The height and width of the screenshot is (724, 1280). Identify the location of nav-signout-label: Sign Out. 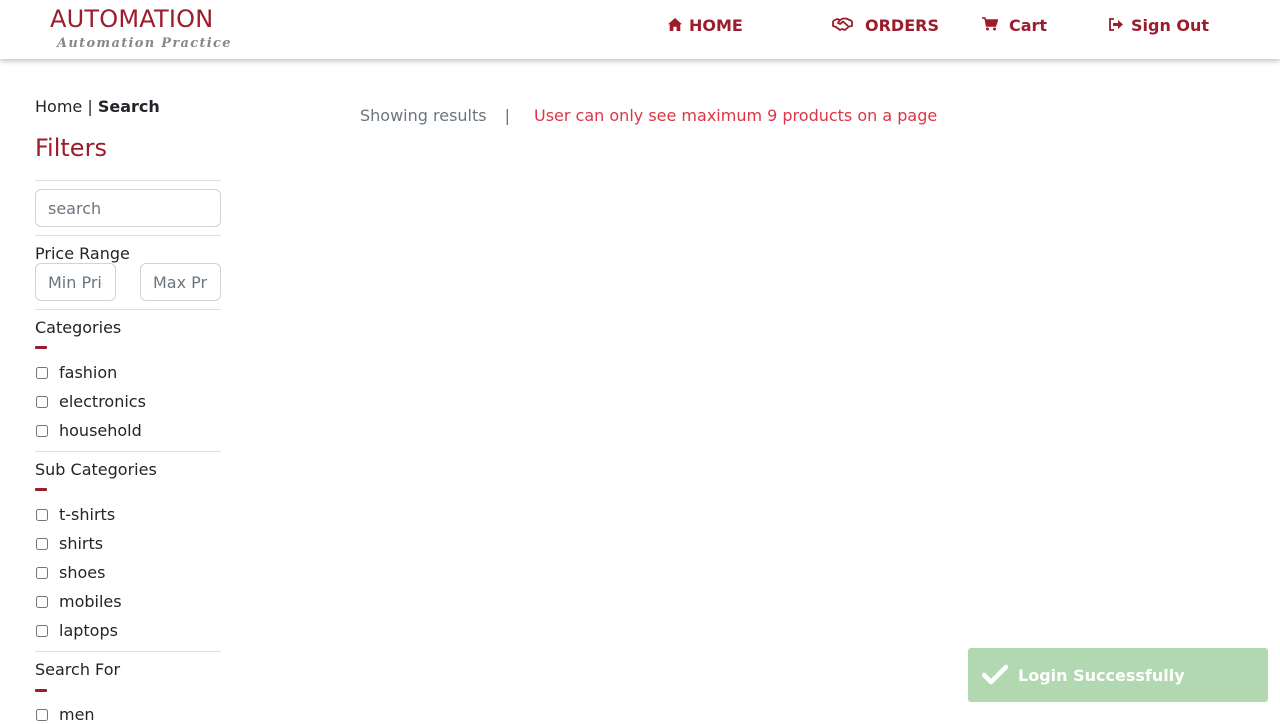
(1170, 25).